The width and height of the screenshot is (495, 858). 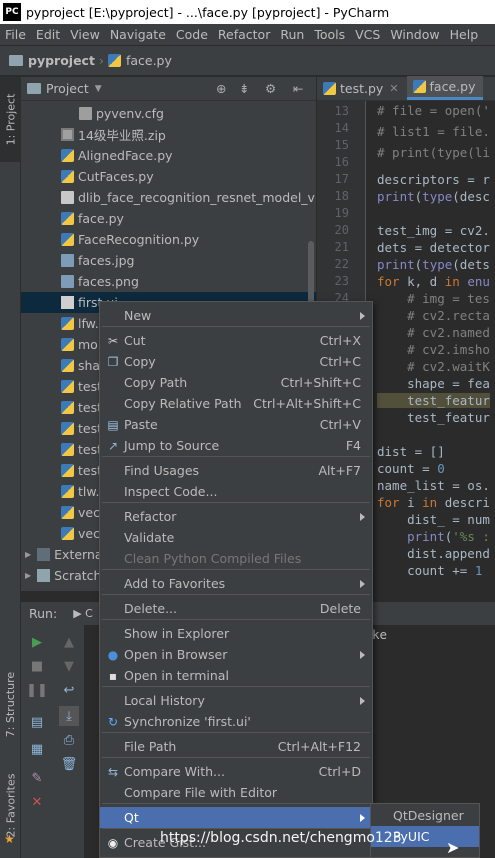 What do you see at coordinates (236, 470) in the screenshot?
I see `menu-item-find-usages: Find Usages Alt+F7` at bounding box center [236, 470].